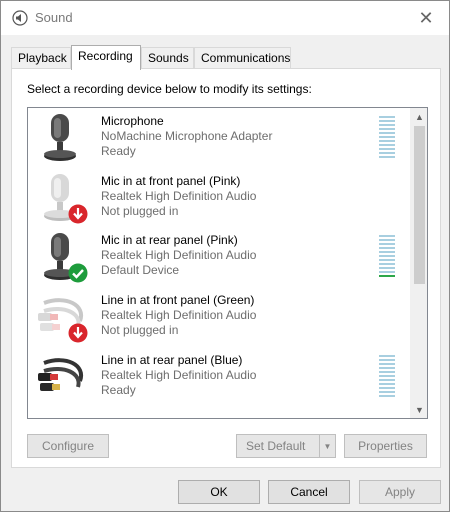  Describe the element at coordinates (225, 18) in the screenshot. I see `title-bar: Sound ✕` at that location.